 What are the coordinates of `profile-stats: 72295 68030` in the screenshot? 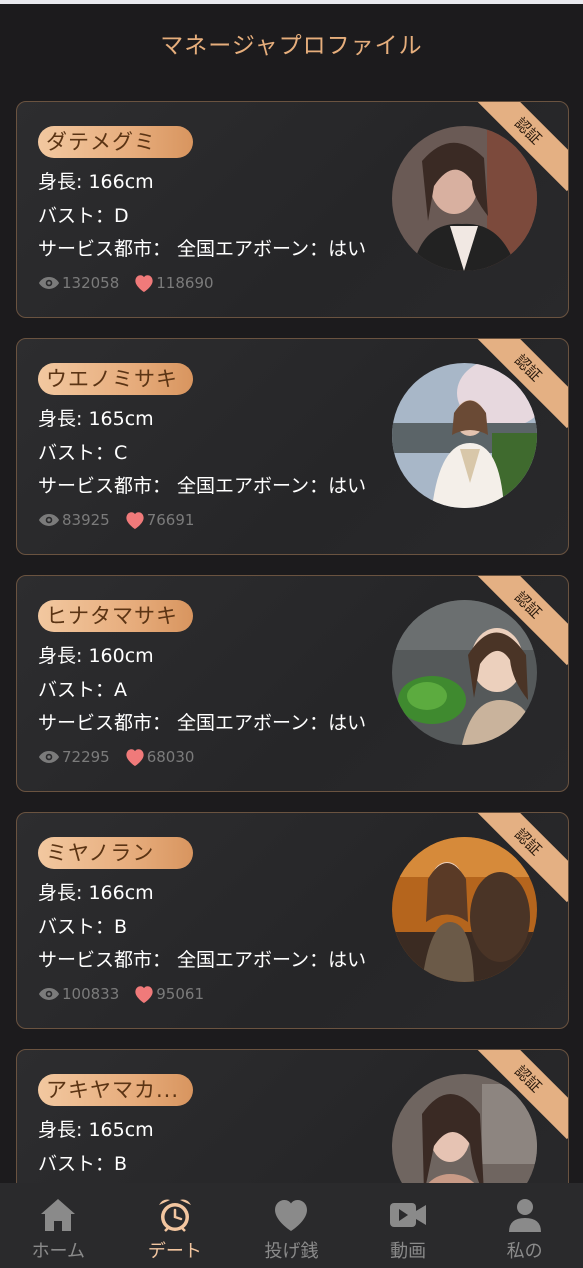 It's located at (116, 757).